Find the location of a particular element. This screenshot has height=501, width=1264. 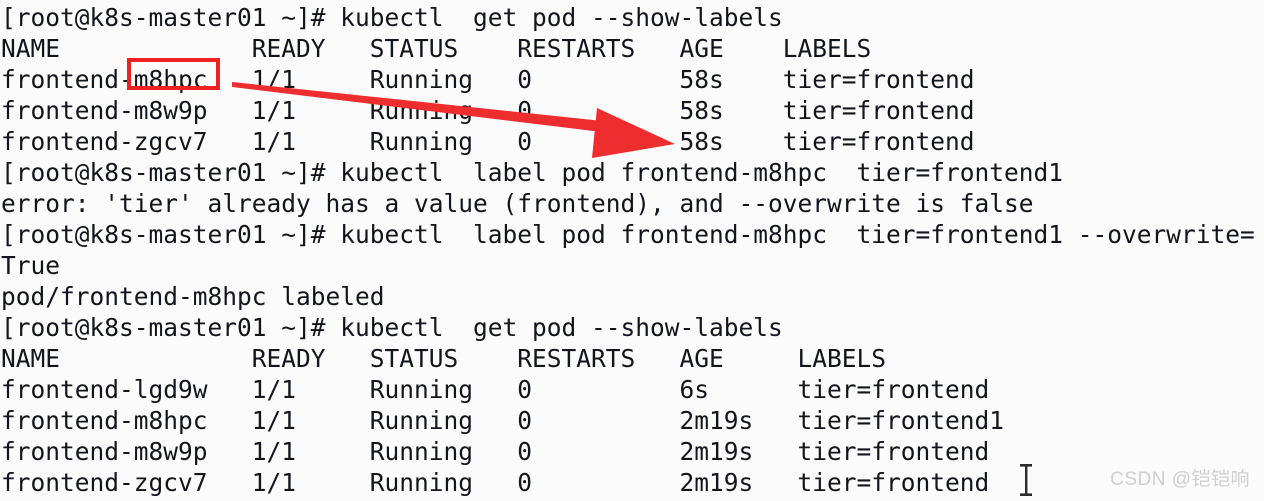

terminal-line: True is located at coordinates (31, 265).